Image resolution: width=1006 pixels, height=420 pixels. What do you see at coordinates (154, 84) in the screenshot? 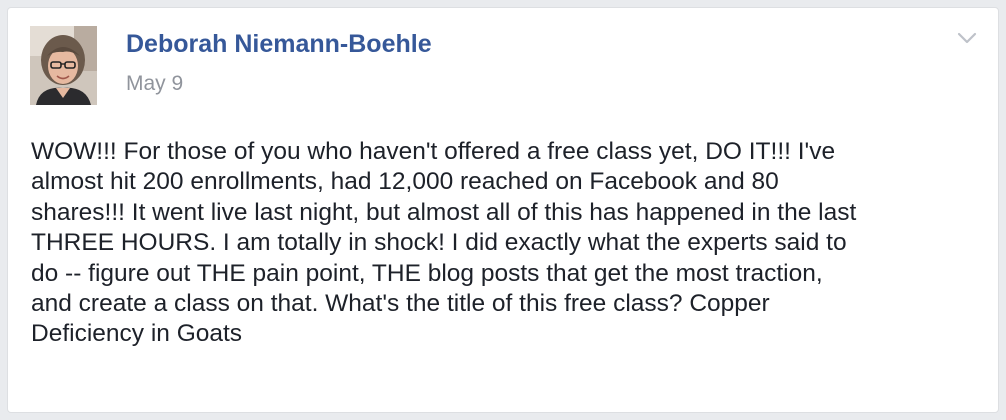
I see `post-date-link: May 9` at bounding box center [154, 84].